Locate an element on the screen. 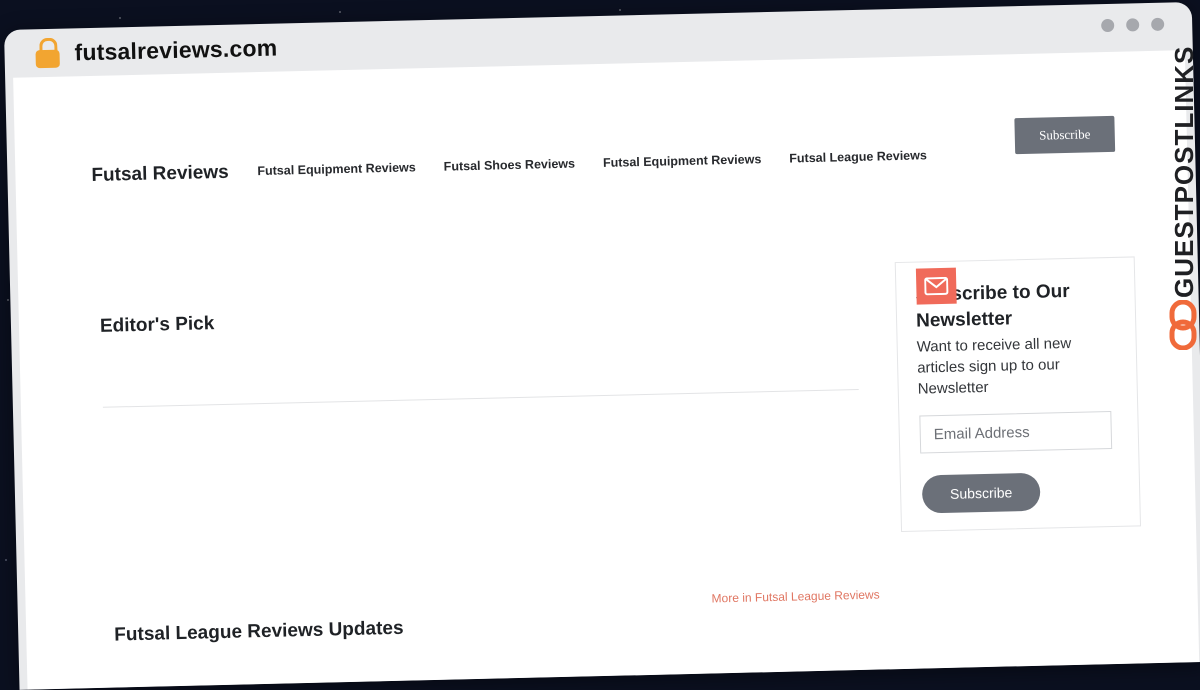 This screenshot has width=1200, height=690. nav-item-futsal-league-reviews: Futsal League Reviews is located at coordinates (858, 156).